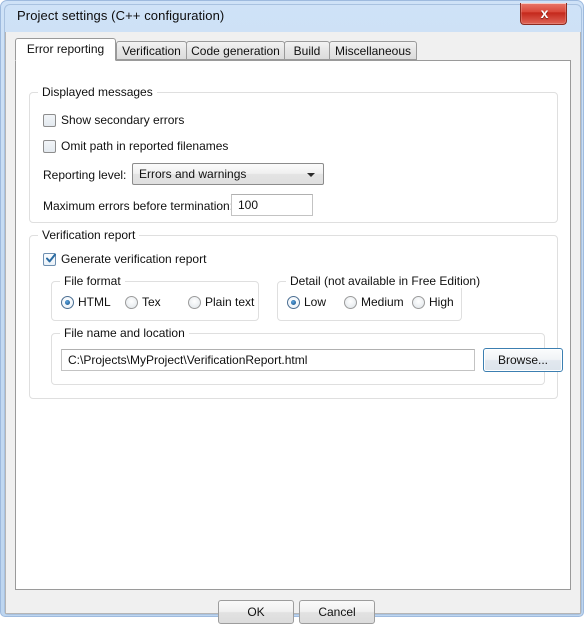 The width and height of the screenshot is (584, 624). I want to click on checkbox-label: Omit path in reported filenames, so click(145, 146).